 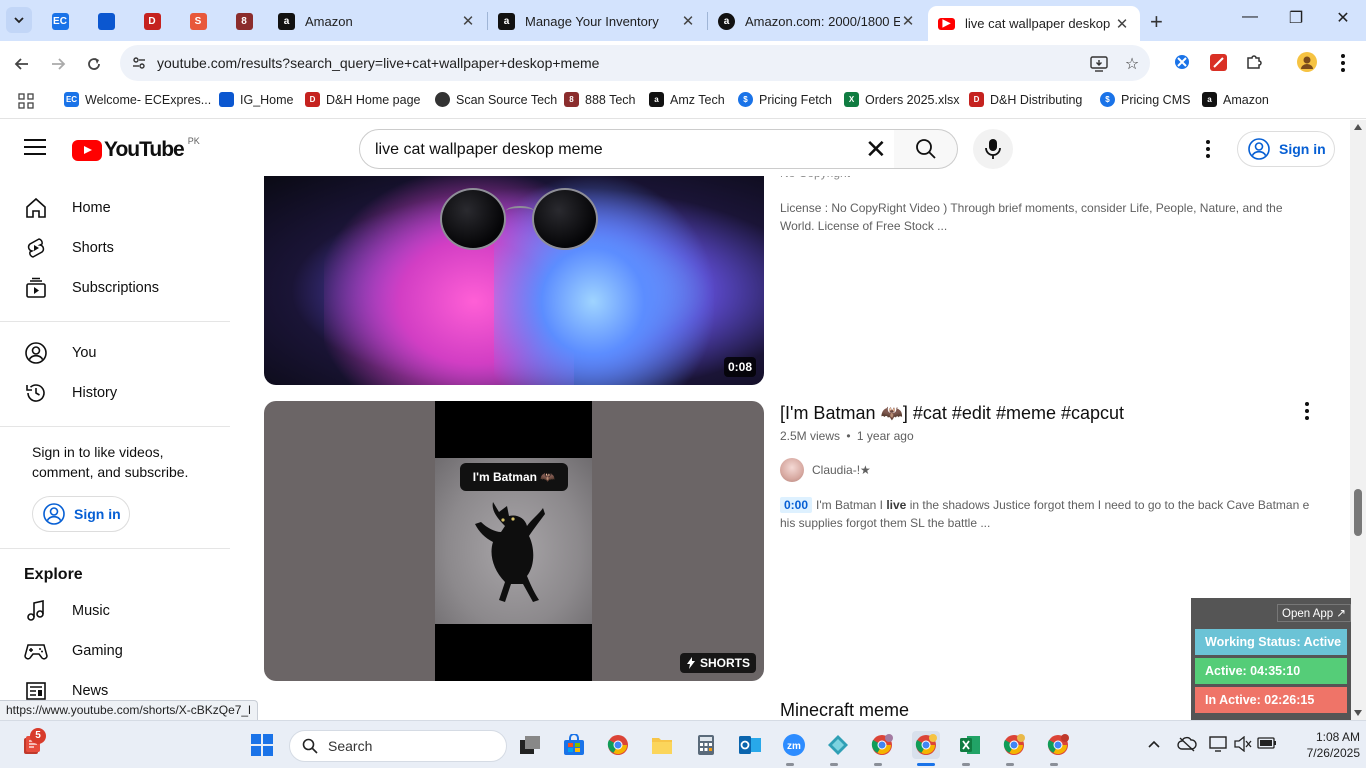 What do you see at coordinates (844, 710) in the screenshot?
I see `video-title: Minecraft meme` at bounding box center [844, 710].